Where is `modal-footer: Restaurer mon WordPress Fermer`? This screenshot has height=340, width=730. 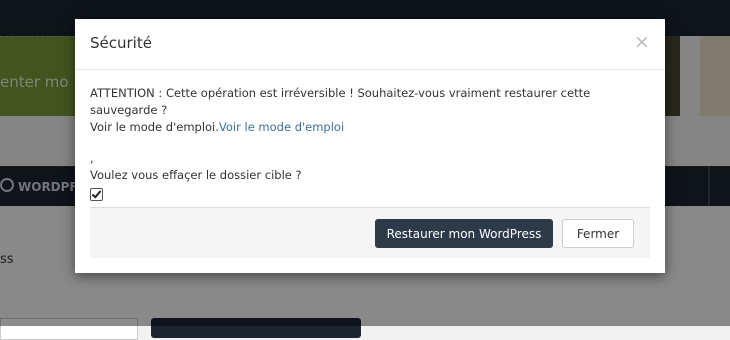
modal-footer: Restaurer mon WordPress Fermer is located at coordinates (370, 232).